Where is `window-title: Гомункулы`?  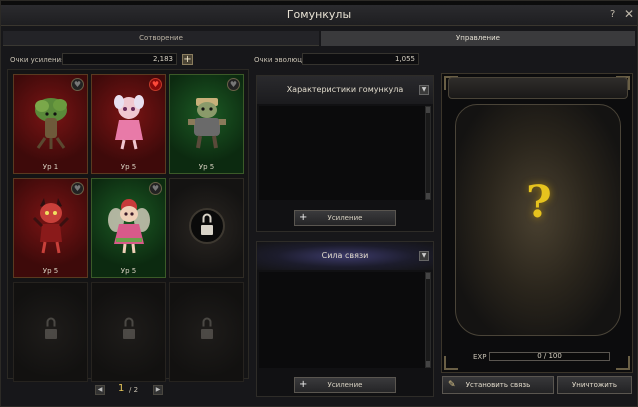
window-title: Гомункулы is located at coordinates (319, 14).